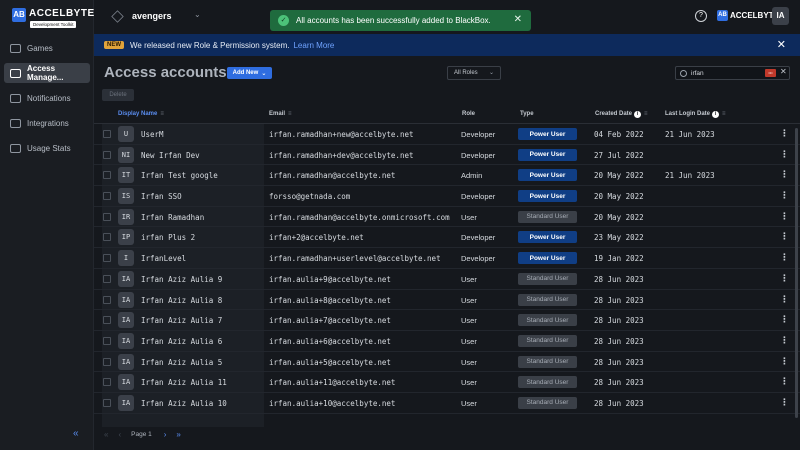  I want to click on last-page-icon: », so click(178, 434).